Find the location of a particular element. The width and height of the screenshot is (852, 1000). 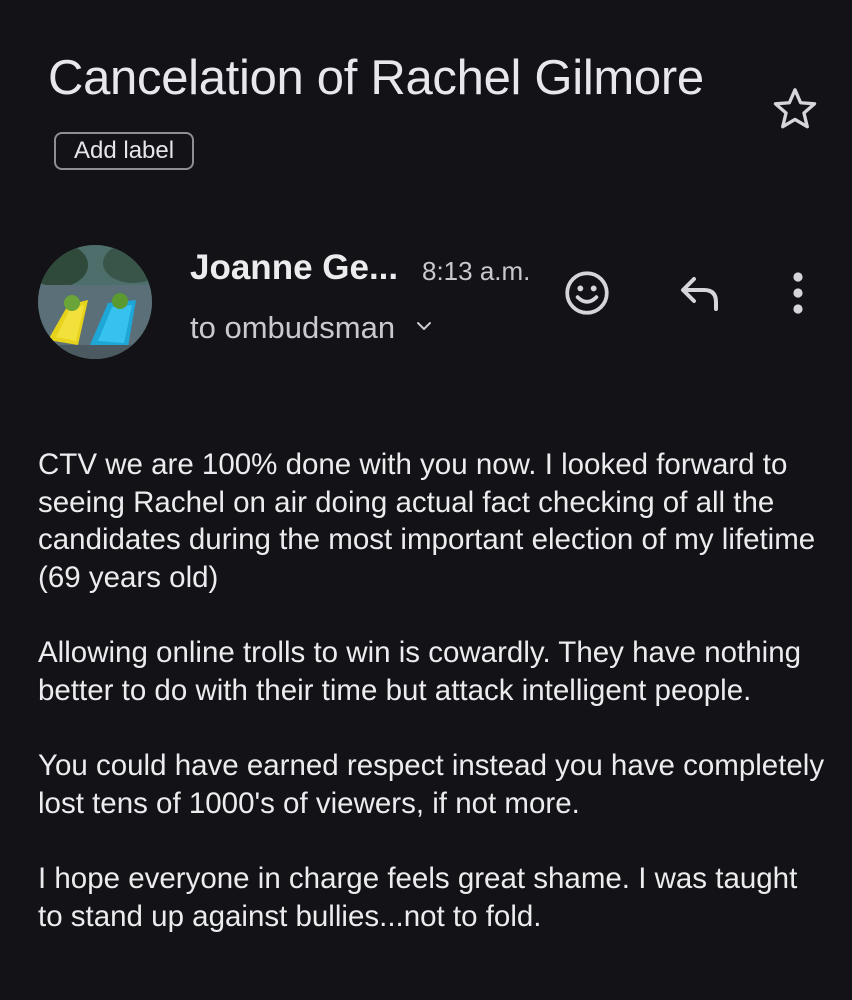

more-options-button is located at coordinates (798, 293).